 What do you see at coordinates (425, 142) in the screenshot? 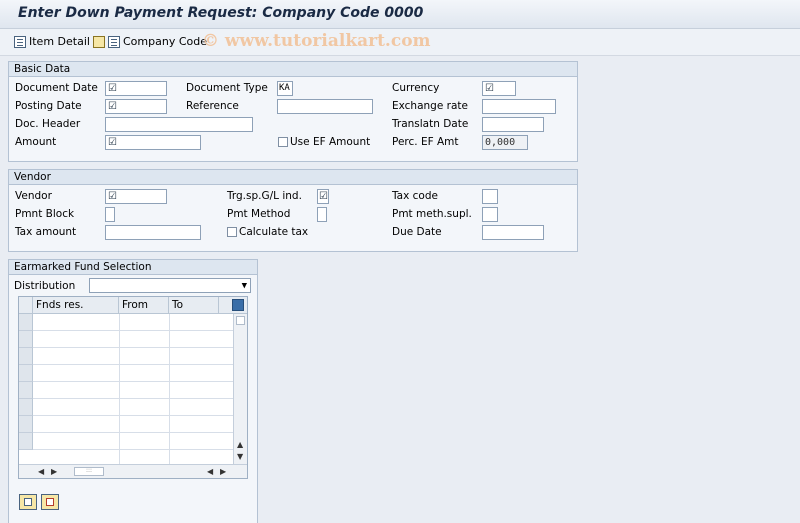
I see `perc-ef-amt-label: Perc. EF Amt` at bounding box center [425, 142].